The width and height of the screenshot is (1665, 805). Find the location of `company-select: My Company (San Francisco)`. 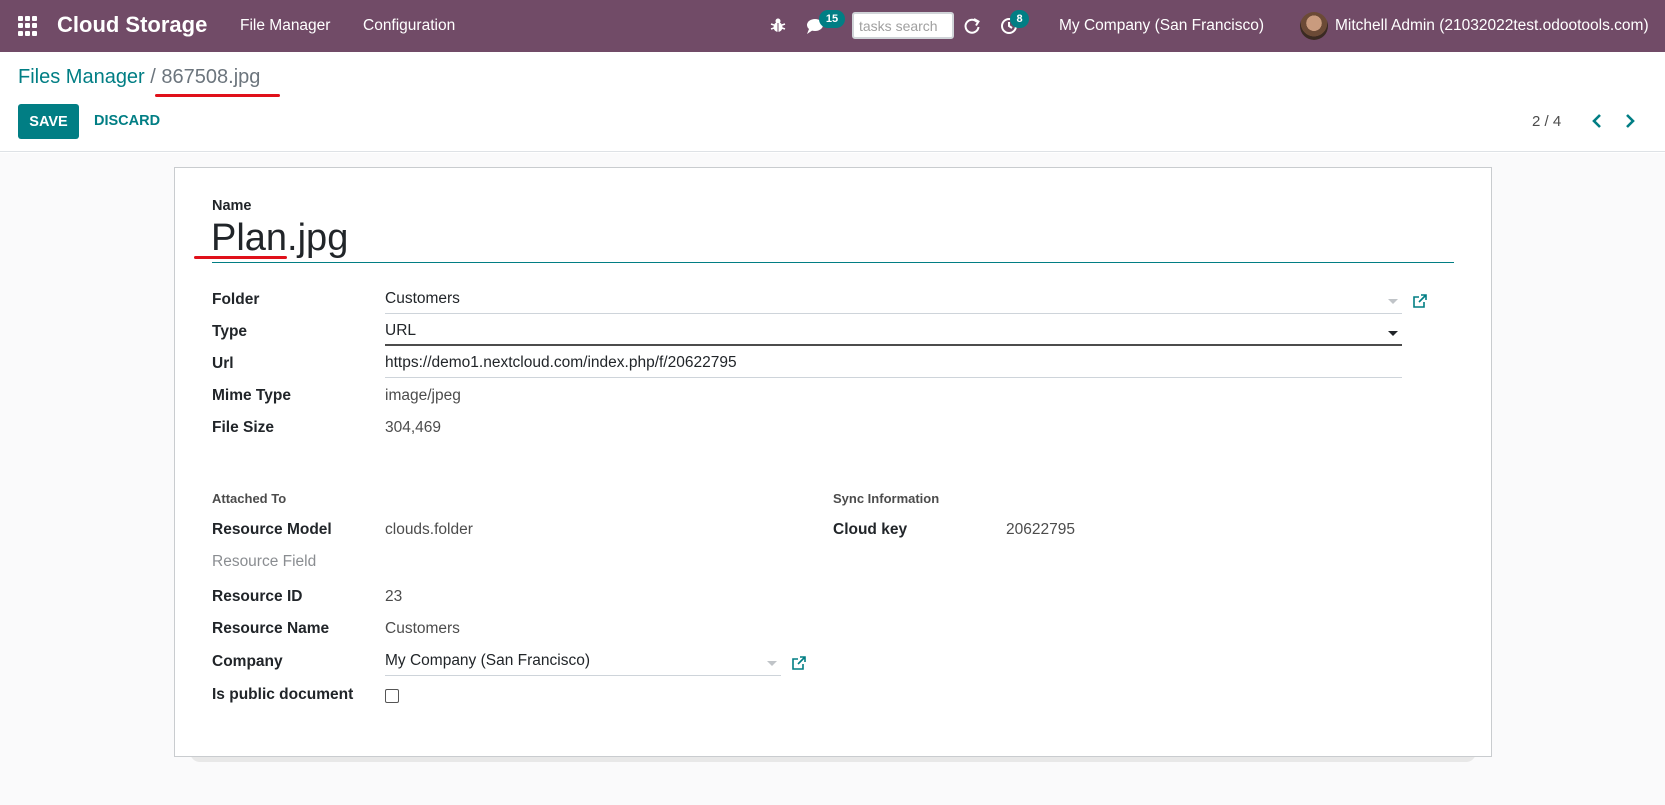

company-select: My Company (San Francisco) is located at coordinates (583, 663).